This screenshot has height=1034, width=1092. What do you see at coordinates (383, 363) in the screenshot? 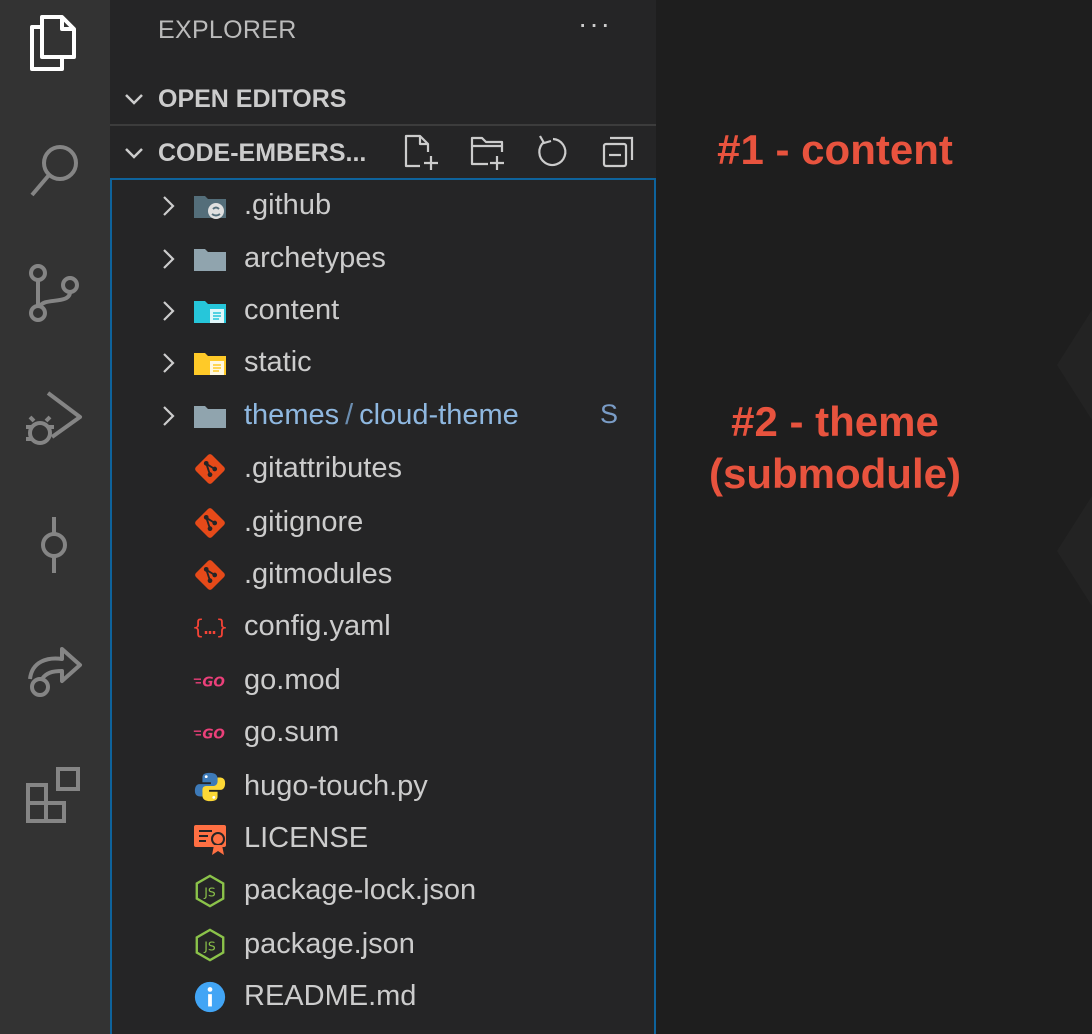
I see `tree-item-static-folder: static` at bounding box center [383, 363].